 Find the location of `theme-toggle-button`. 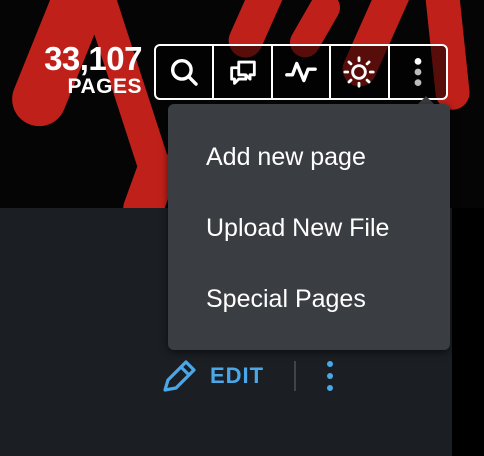

theme-toggle-button is located at coordinates (360, 72).